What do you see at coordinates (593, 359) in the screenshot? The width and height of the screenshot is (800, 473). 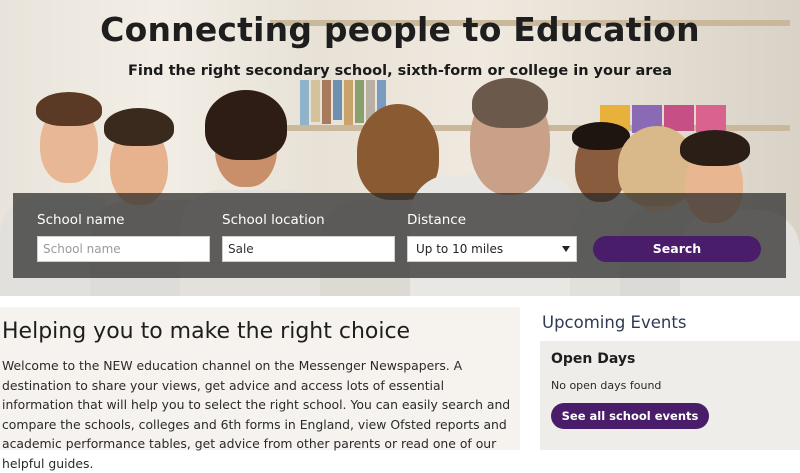 I see `open-days-heading: Open Days` at bounding box center [593, 359].